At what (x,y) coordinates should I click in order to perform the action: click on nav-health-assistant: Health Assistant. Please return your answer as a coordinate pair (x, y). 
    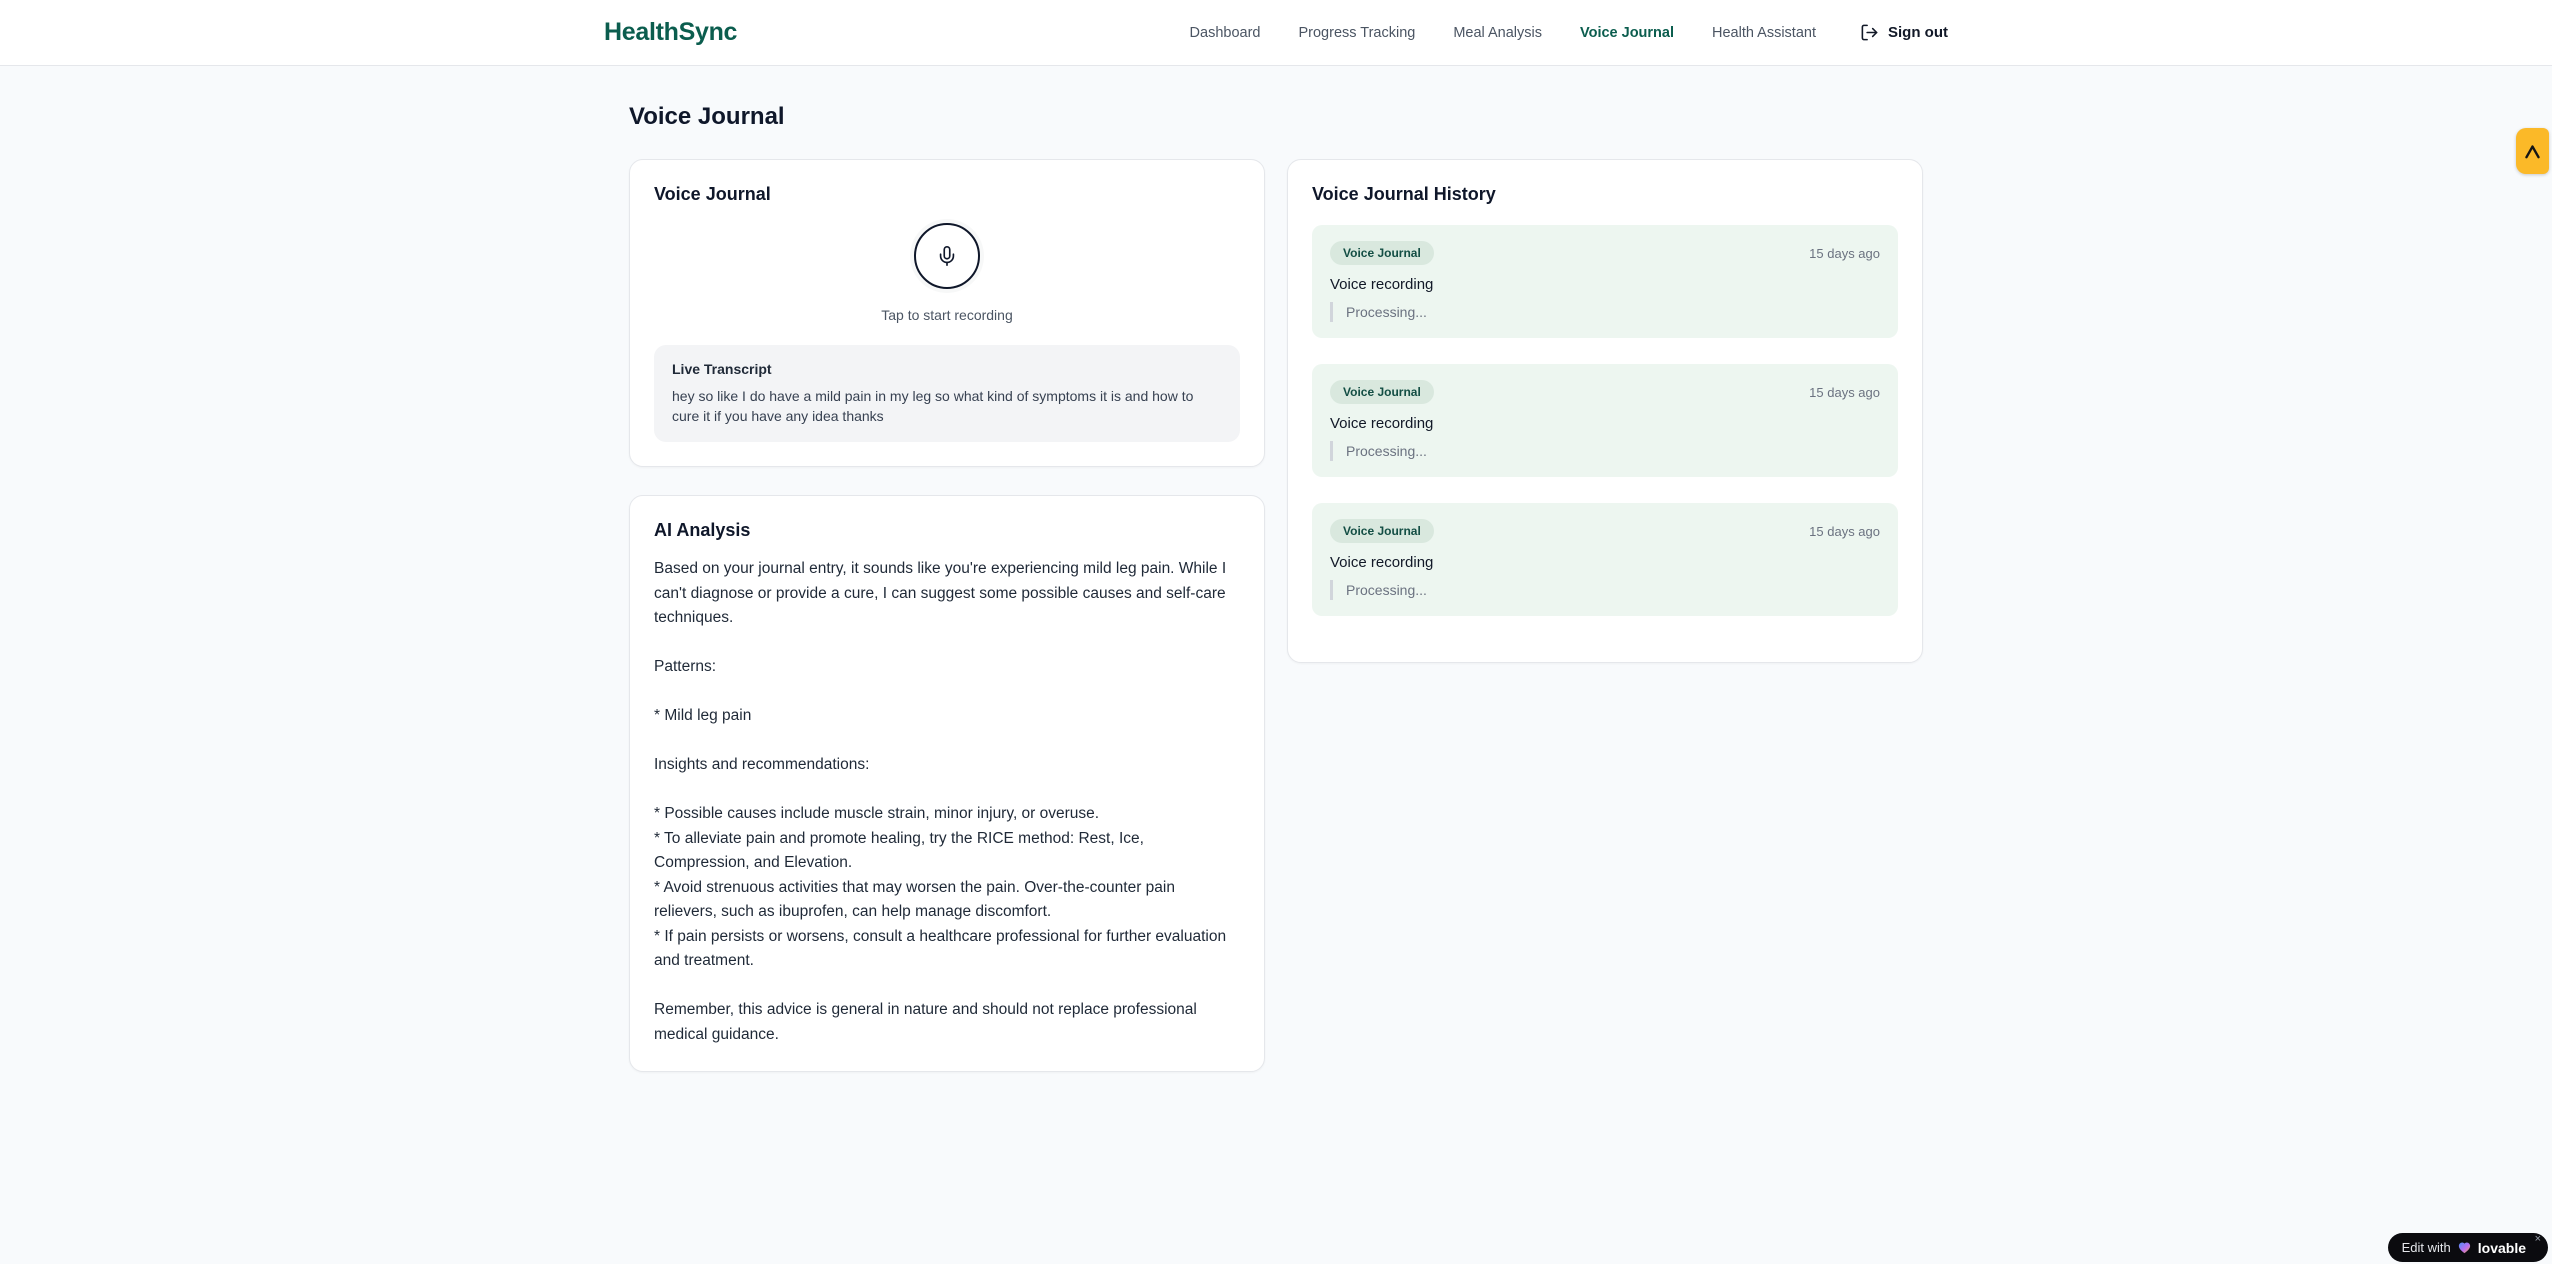
    Looking at the image, I should click on (1764, 33).